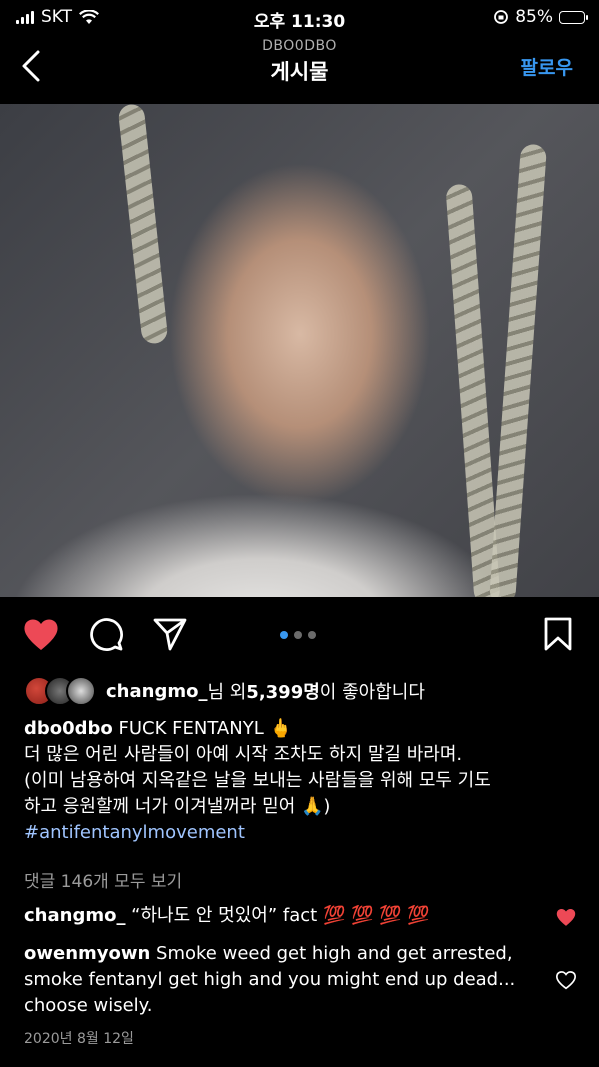 The height and width of the screenshot is (1067, 599). I want to click on nav-titles: DBO0DBO 게시물, so click(299, 62).